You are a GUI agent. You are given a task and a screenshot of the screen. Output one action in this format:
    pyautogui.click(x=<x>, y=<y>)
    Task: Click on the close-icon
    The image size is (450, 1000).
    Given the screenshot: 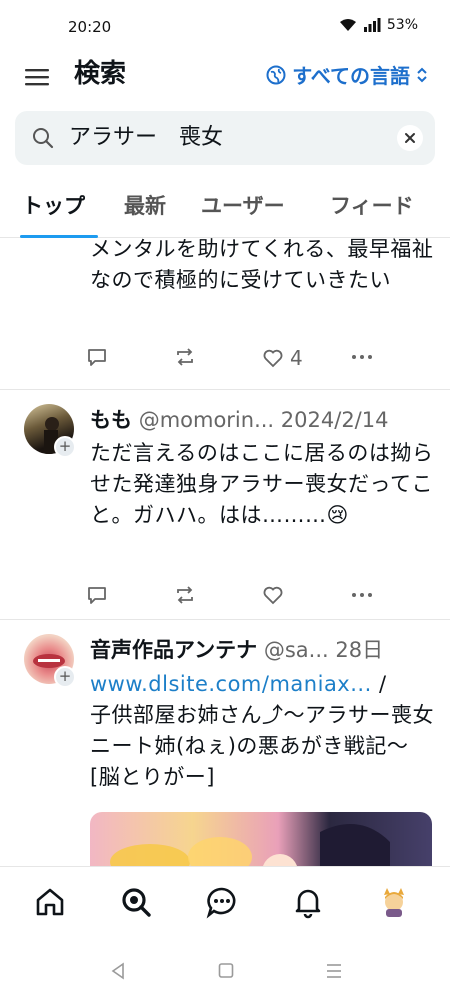 What is the action you would take?
    pyautogui.click(x=410, y=138)
    